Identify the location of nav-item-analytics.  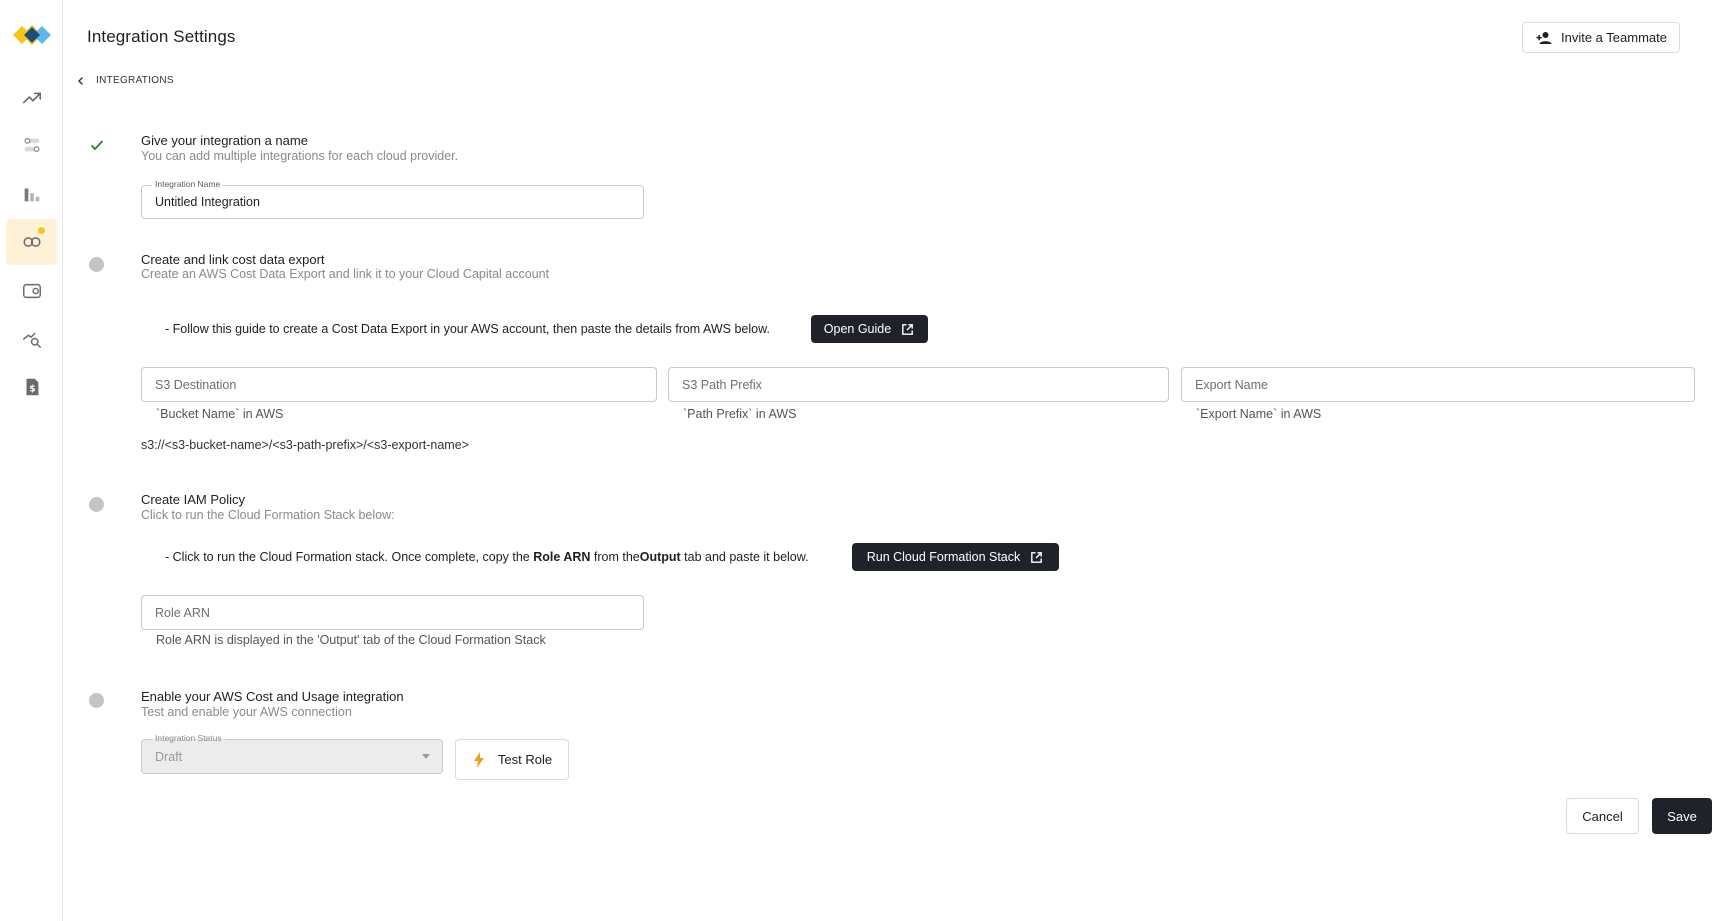
(31, 339).